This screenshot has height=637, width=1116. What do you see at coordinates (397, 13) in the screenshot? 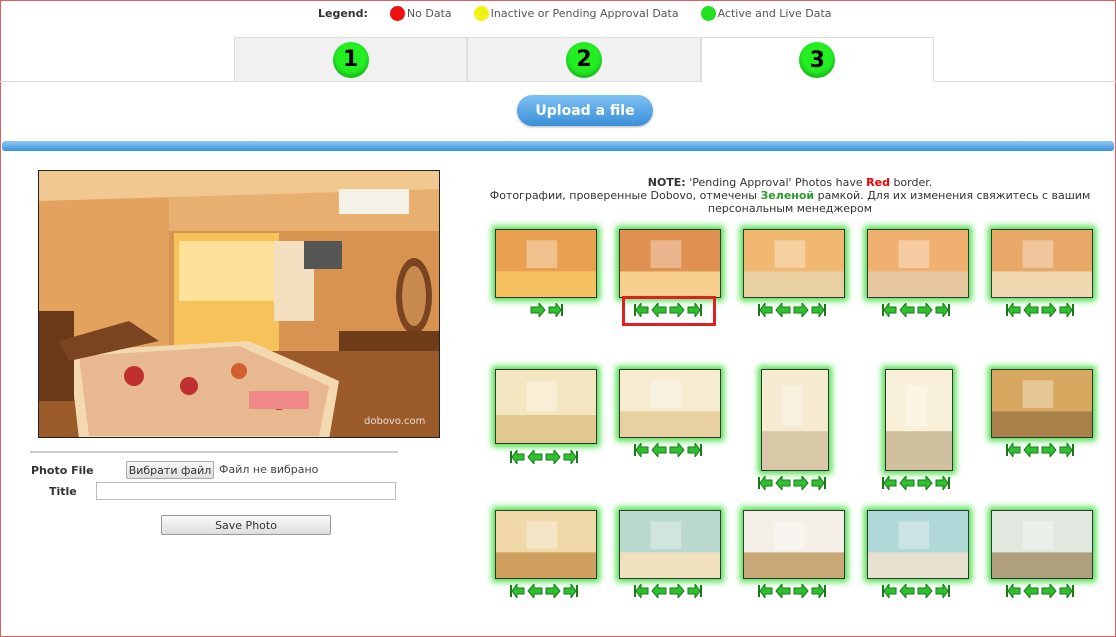
I see `red-dot-icon` at bounding box center [397, 13].